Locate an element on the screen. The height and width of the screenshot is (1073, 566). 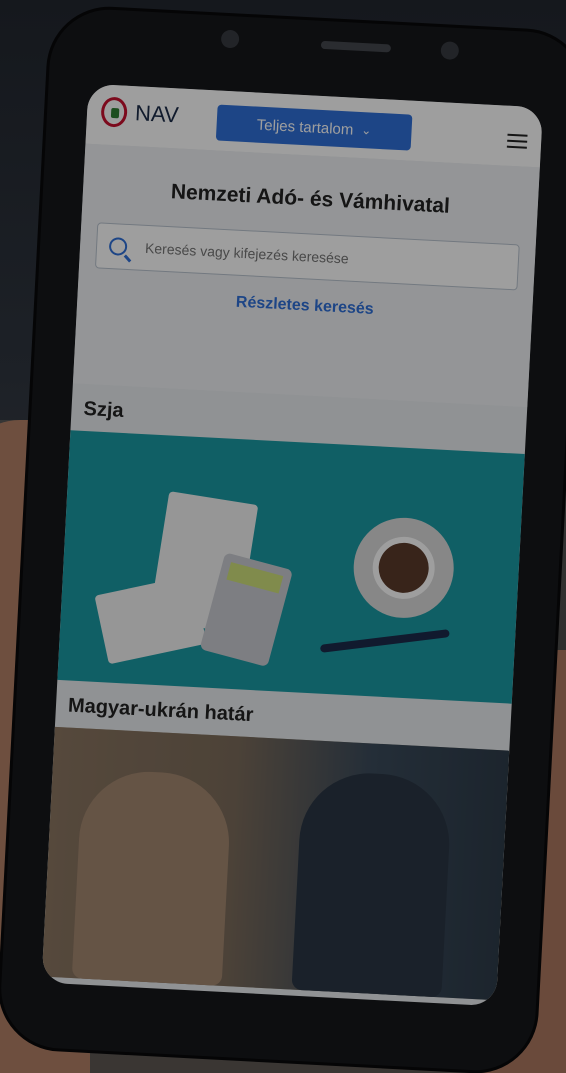
hamburger-menu-icon is located at coordinates (517, 141).